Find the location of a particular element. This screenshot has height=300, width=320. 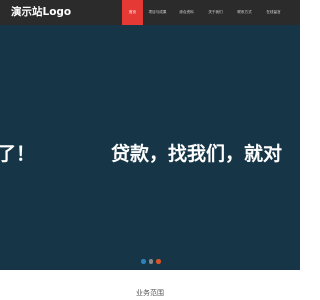

carousel-pagination is located at coordinates (151, 261).